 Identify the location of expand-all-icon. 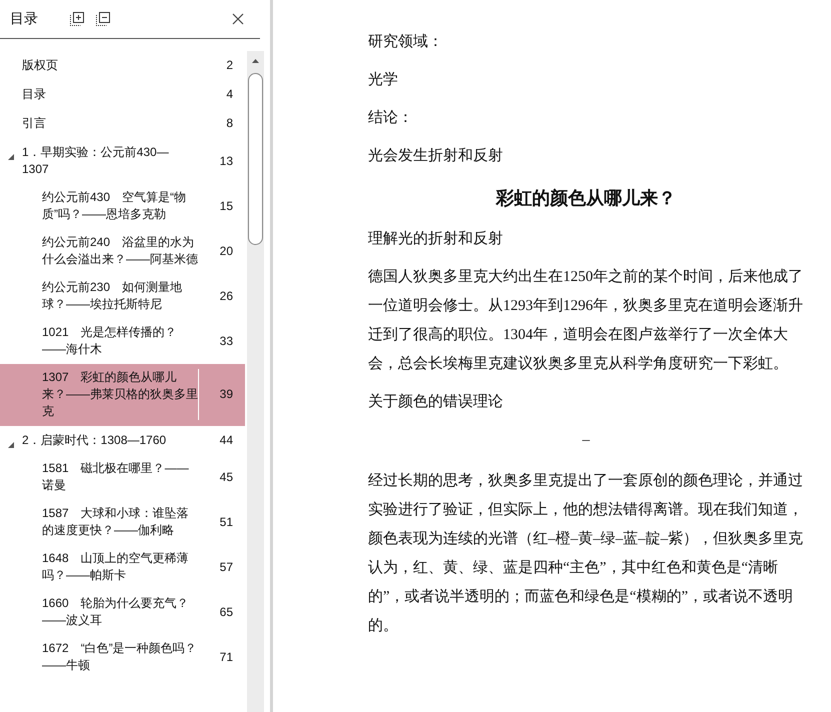
(77, 19).